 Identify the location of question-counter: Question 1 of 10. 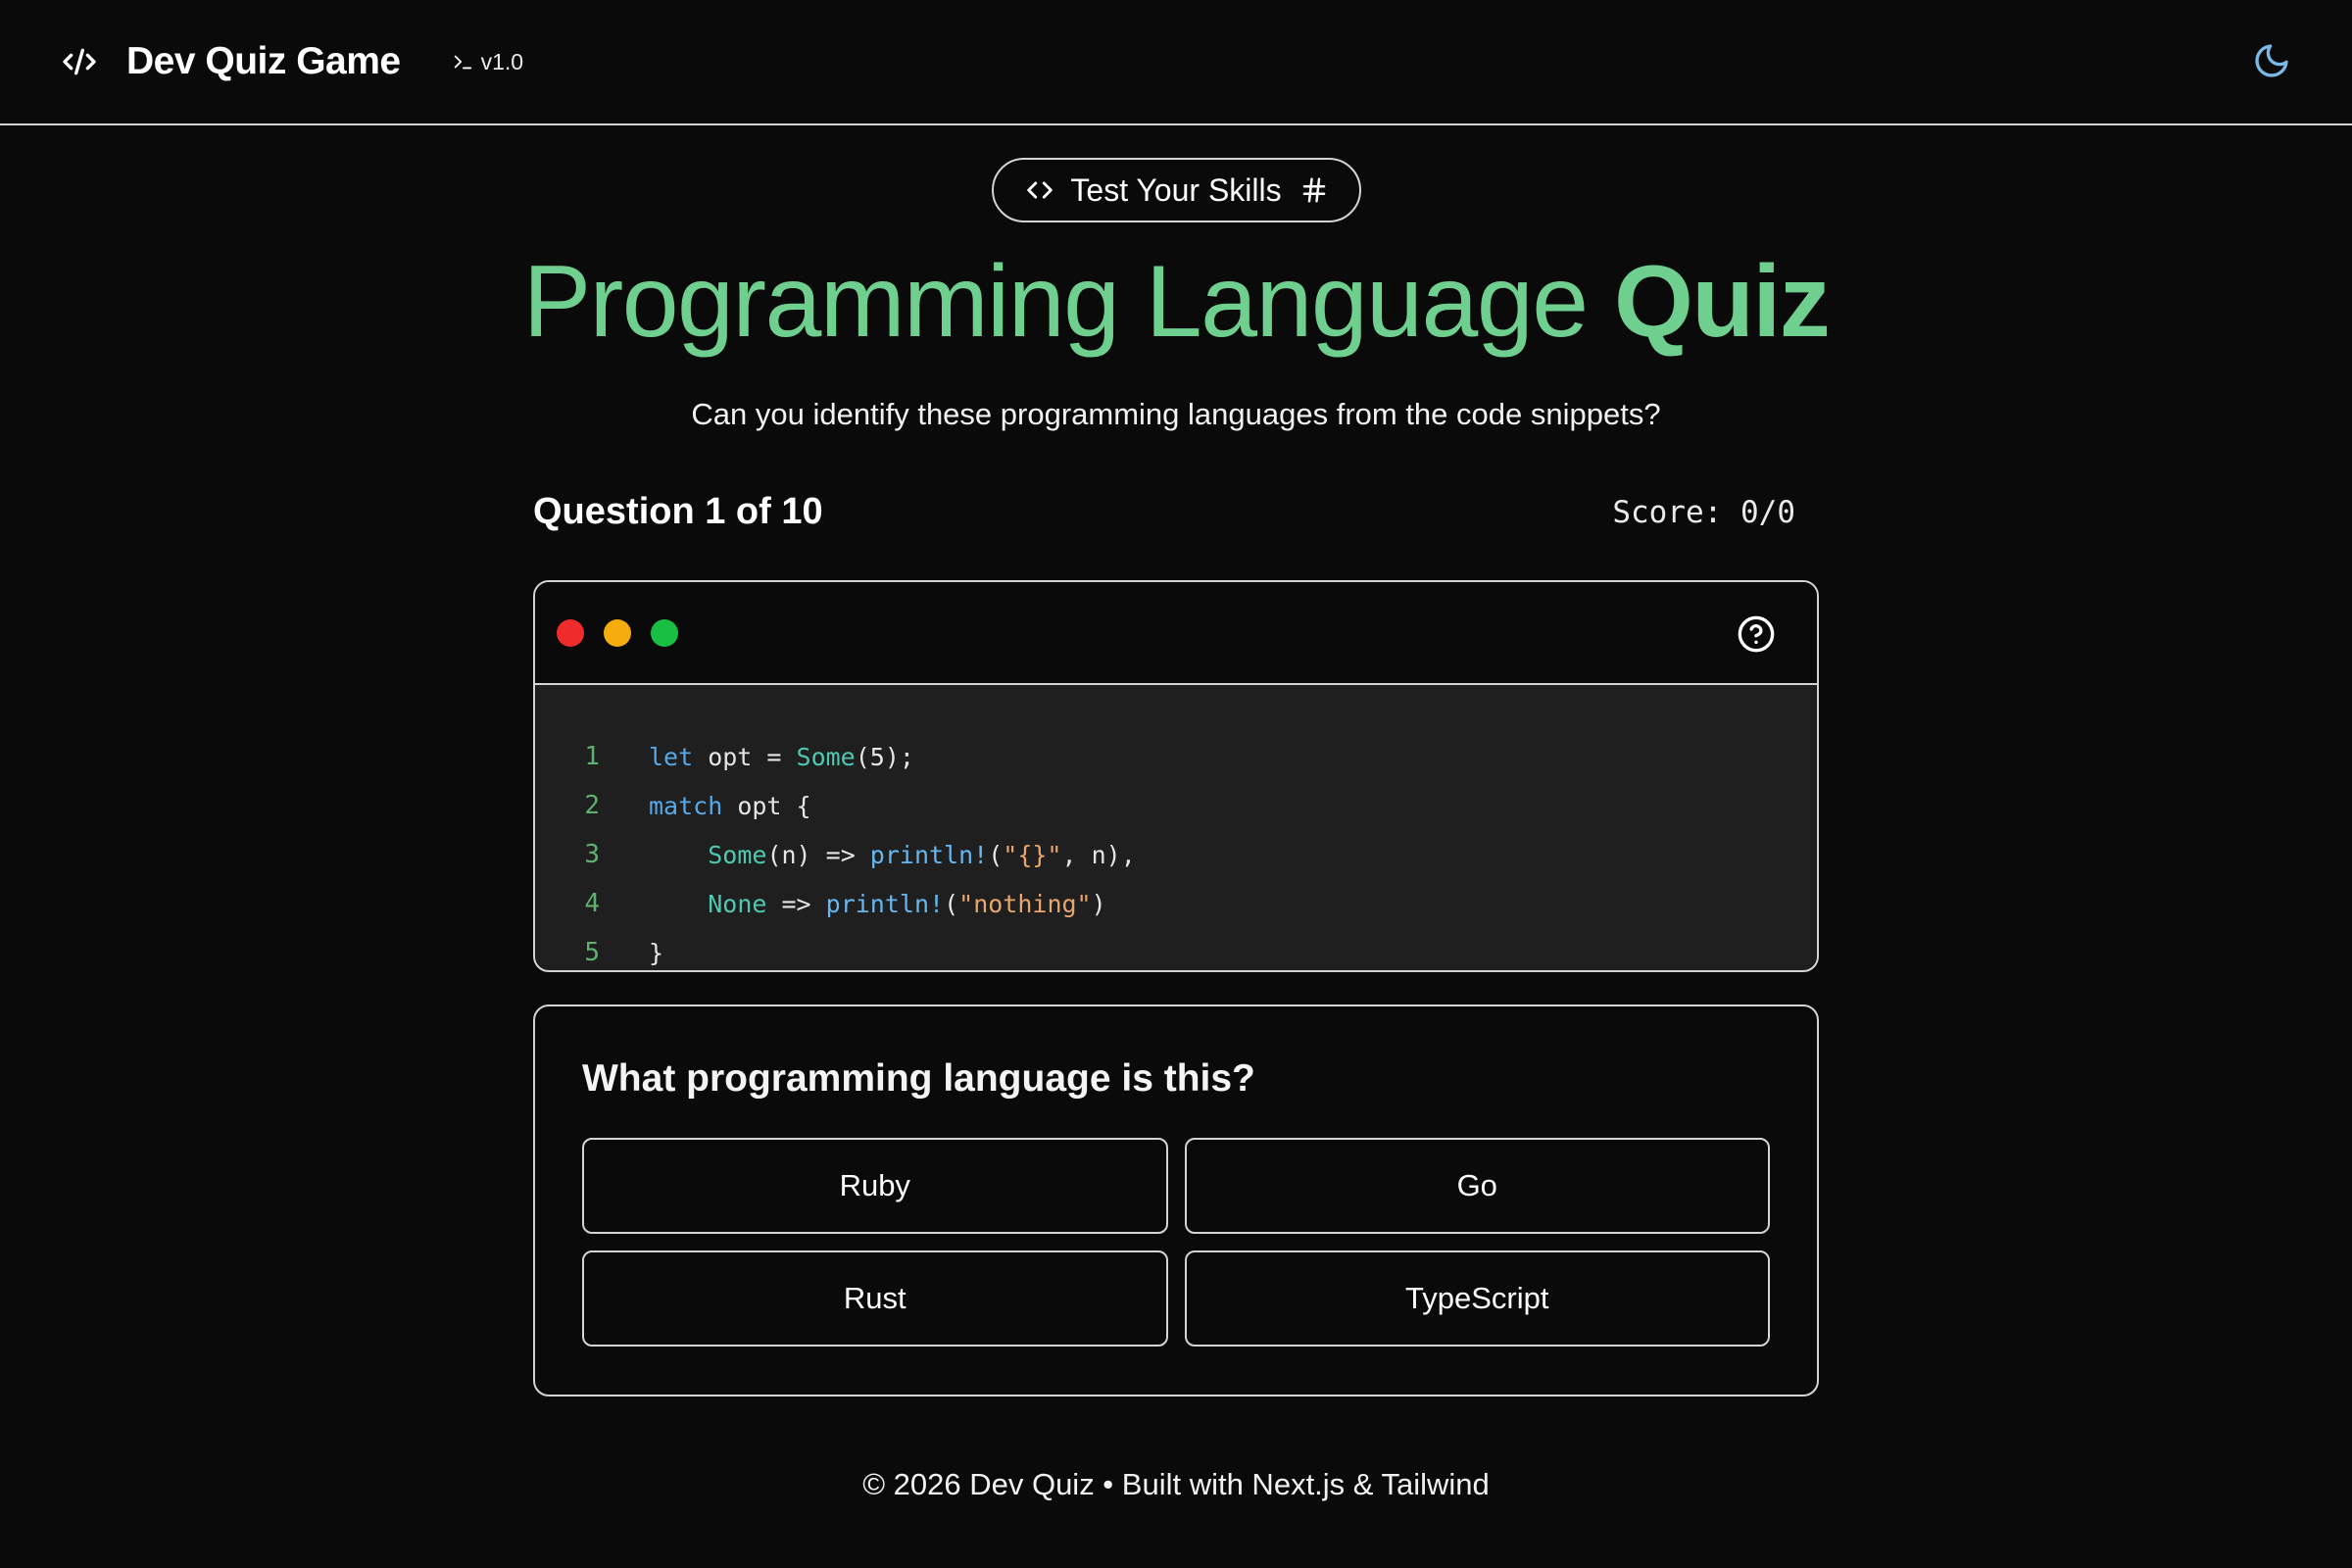
(678, 512).